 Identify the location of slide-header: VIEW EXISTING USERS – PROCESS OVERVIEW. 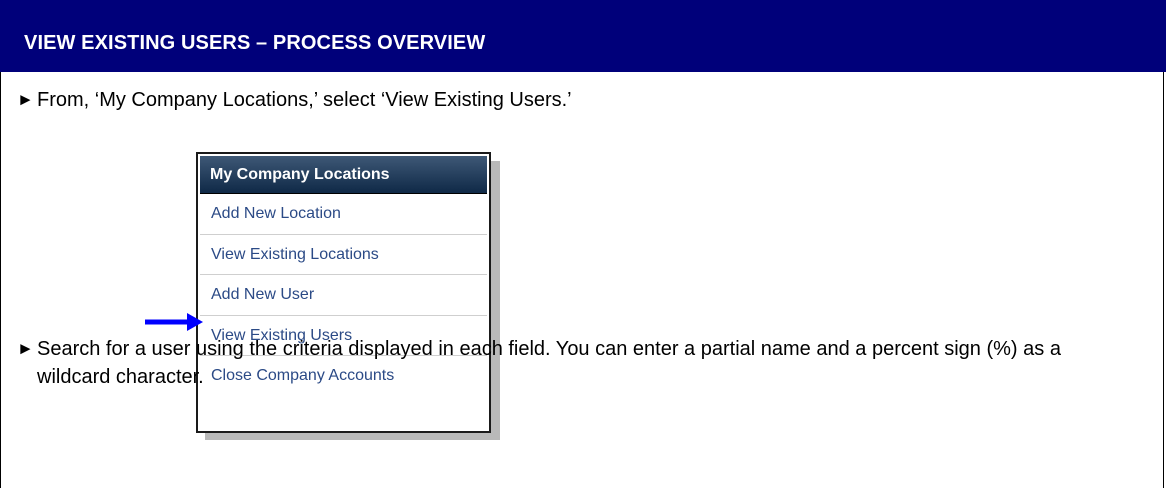
(583, 36).